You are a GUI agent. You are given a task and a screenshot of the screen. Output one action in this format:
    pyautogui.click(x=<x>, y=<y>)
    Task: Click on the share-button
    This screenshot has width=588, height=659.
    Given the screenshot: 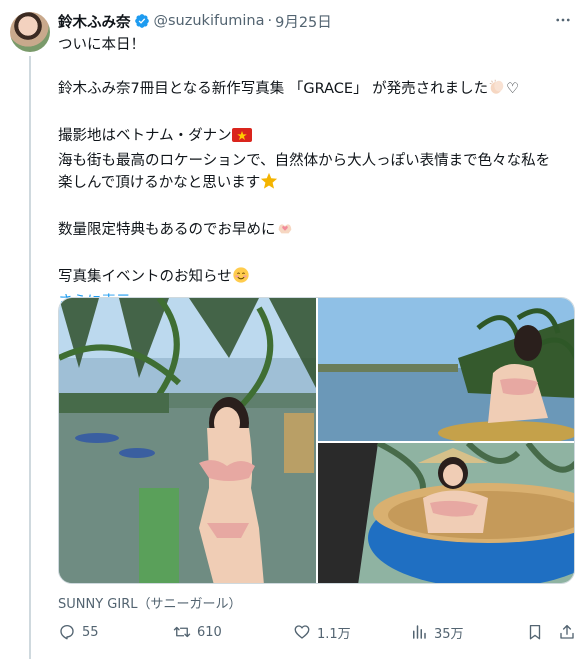 What is the action you would take?
    pyautogui.click(x=567, y=632)
    